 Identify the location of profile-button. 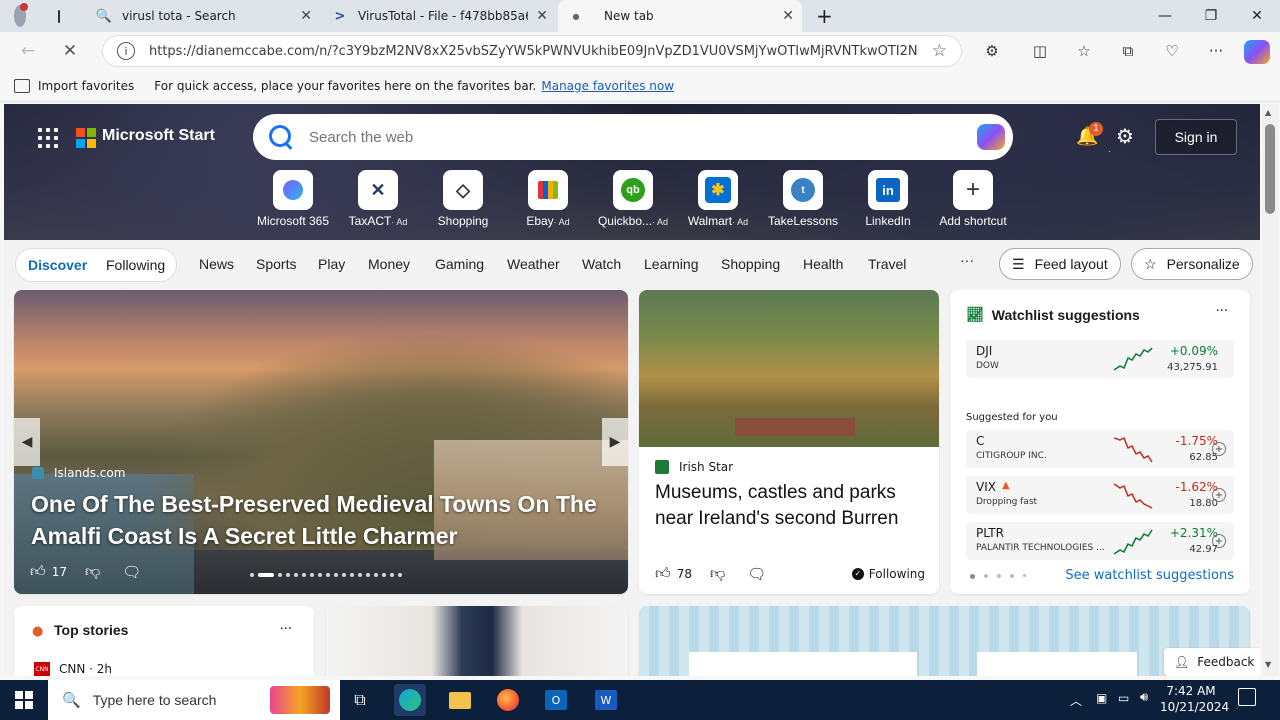
(25, 16).